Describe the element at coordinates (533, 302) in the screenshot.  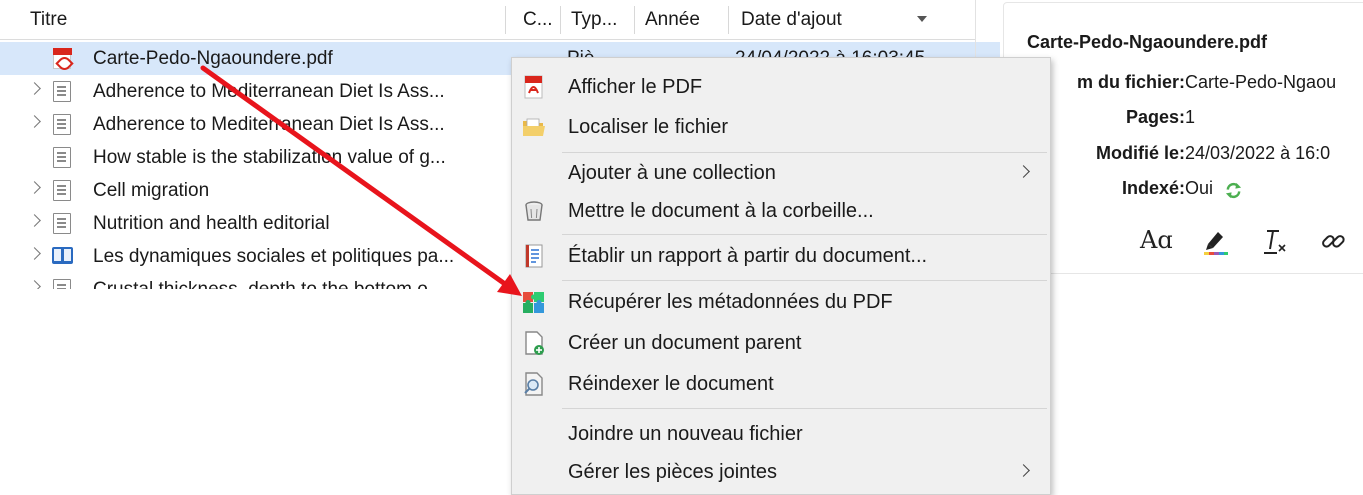
I see `puzzle-icon` at that location.